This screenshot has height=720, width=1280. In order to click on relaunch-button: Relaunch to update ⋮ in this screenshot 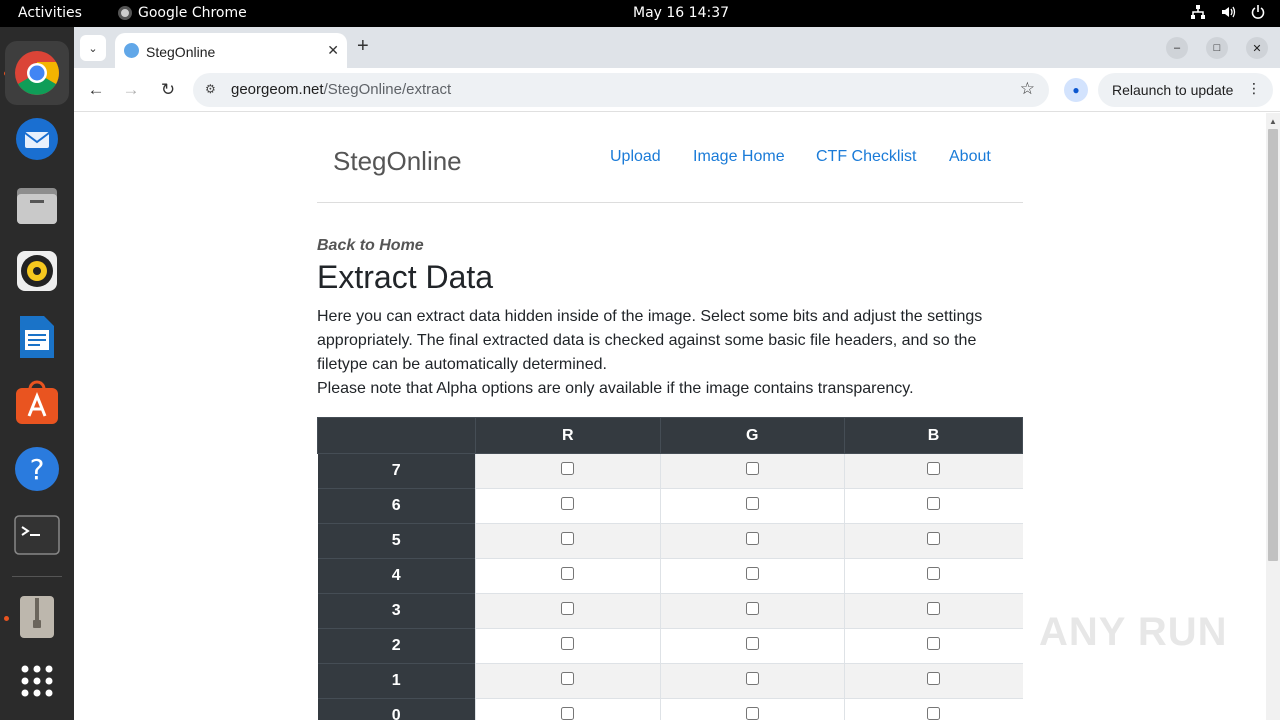, I will do `click(1185, 90)`.